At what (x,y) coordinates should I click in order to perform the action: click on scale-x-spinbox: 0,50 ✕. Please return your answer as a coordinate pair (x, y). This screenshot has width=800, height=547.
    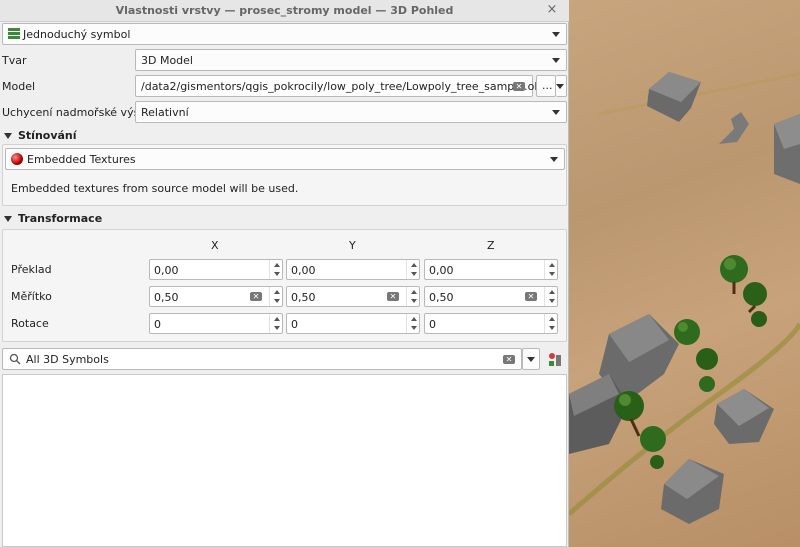
    Looking at the image, I should click on (216, 296).